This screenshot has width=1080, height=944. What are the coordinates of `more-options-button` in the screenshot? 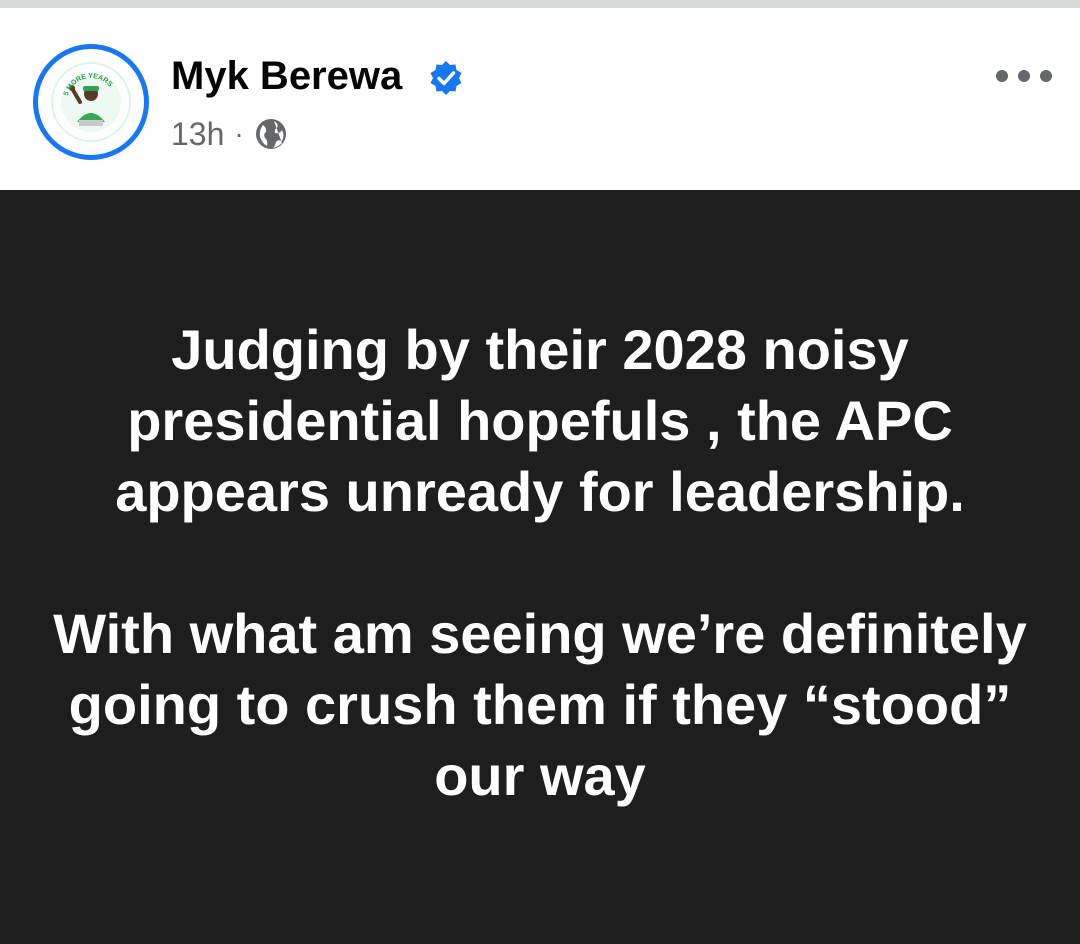 It's located at (1024, 76).